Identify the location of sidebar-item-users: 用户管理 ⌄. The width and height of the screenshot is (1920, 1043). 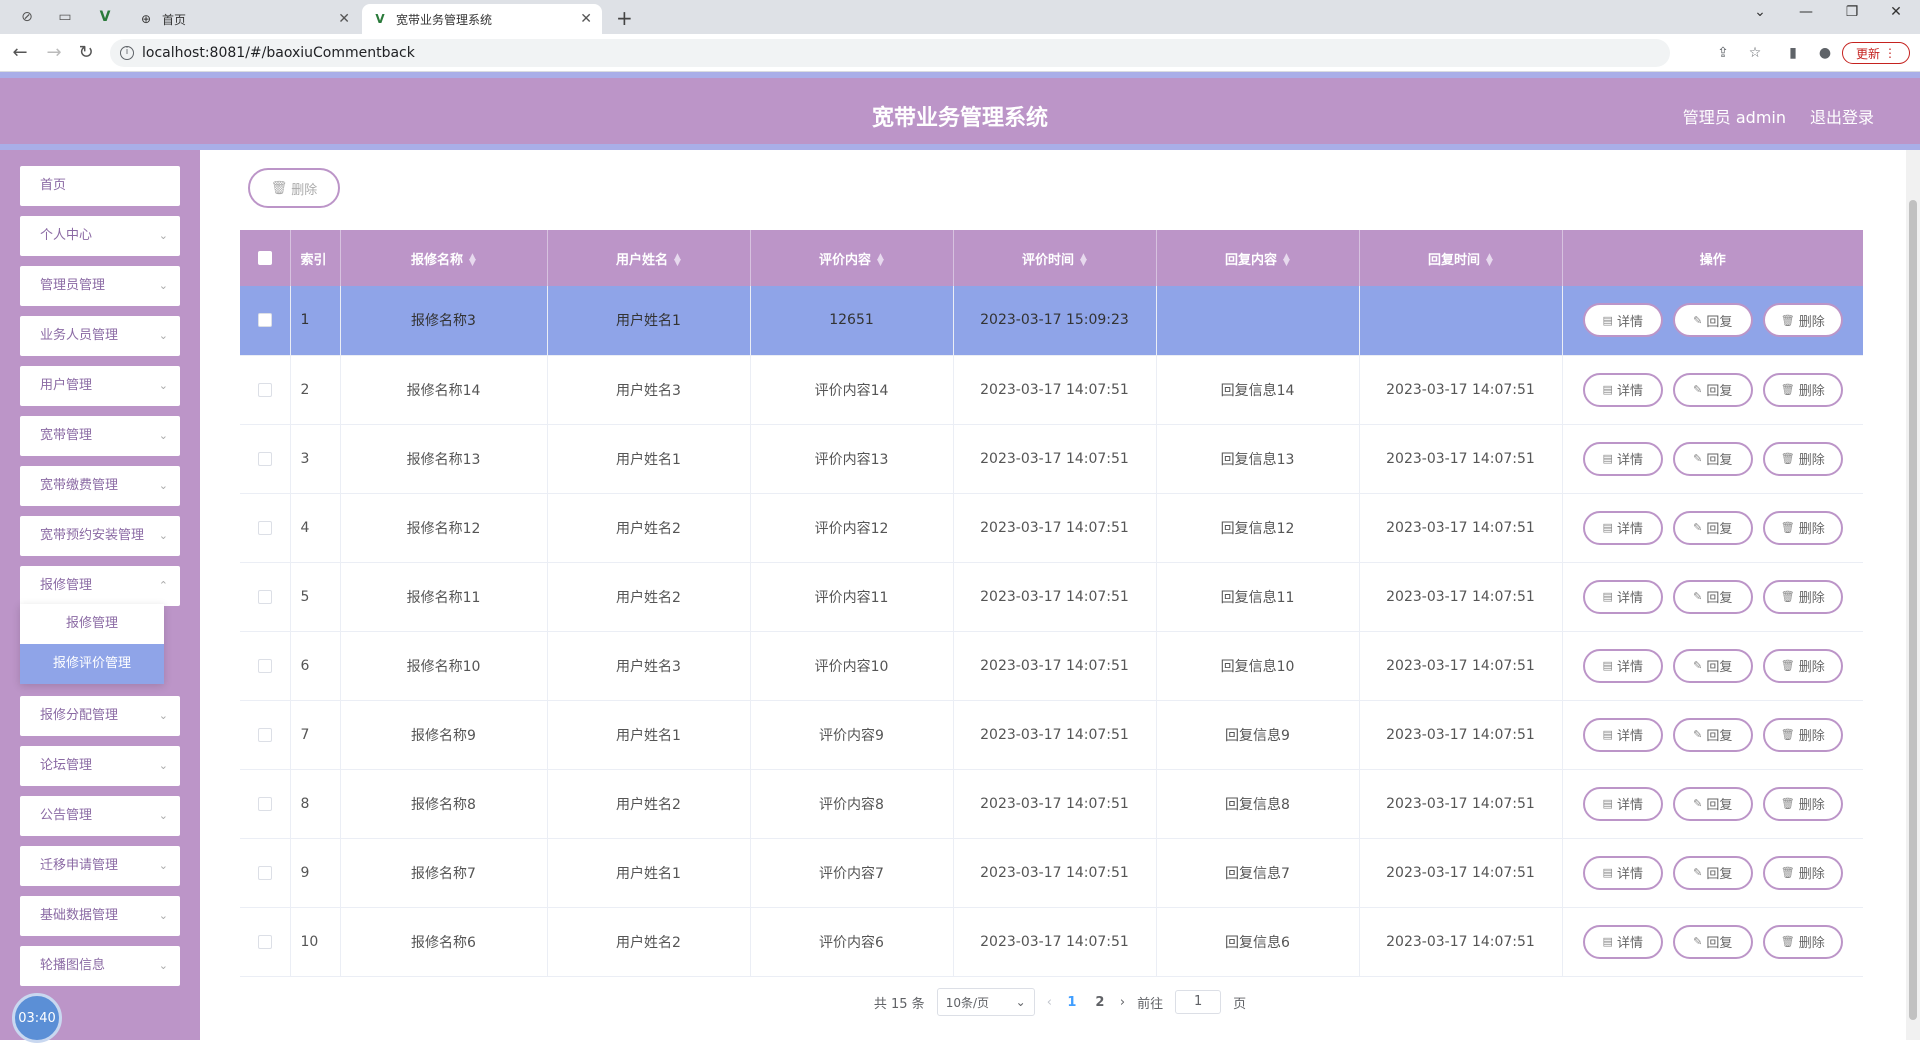
(100, 386).